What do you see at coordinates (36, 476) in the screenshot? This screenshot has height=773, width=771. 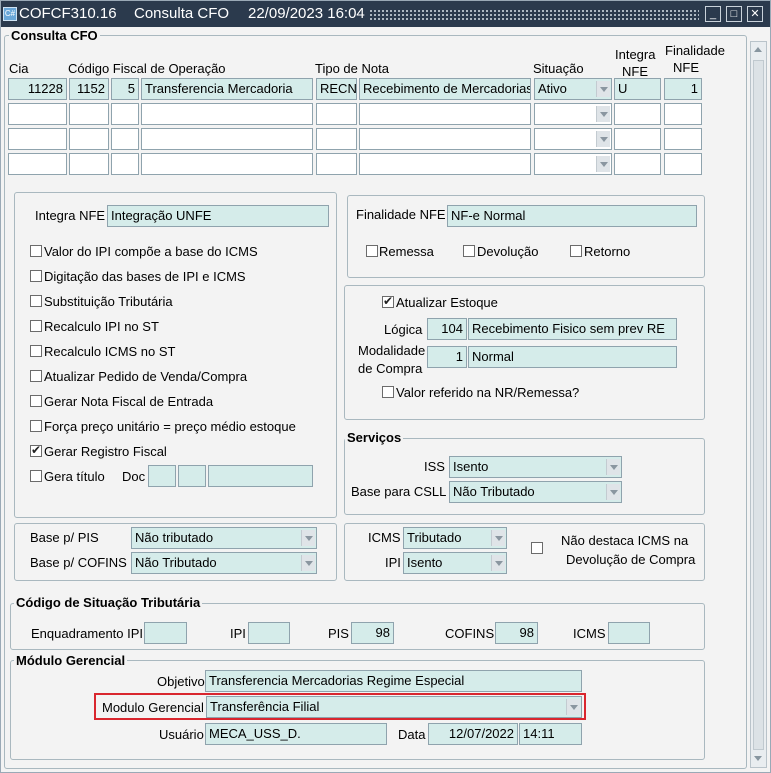 I see `cb-gera-titulo` at bounding box center [36, 476].